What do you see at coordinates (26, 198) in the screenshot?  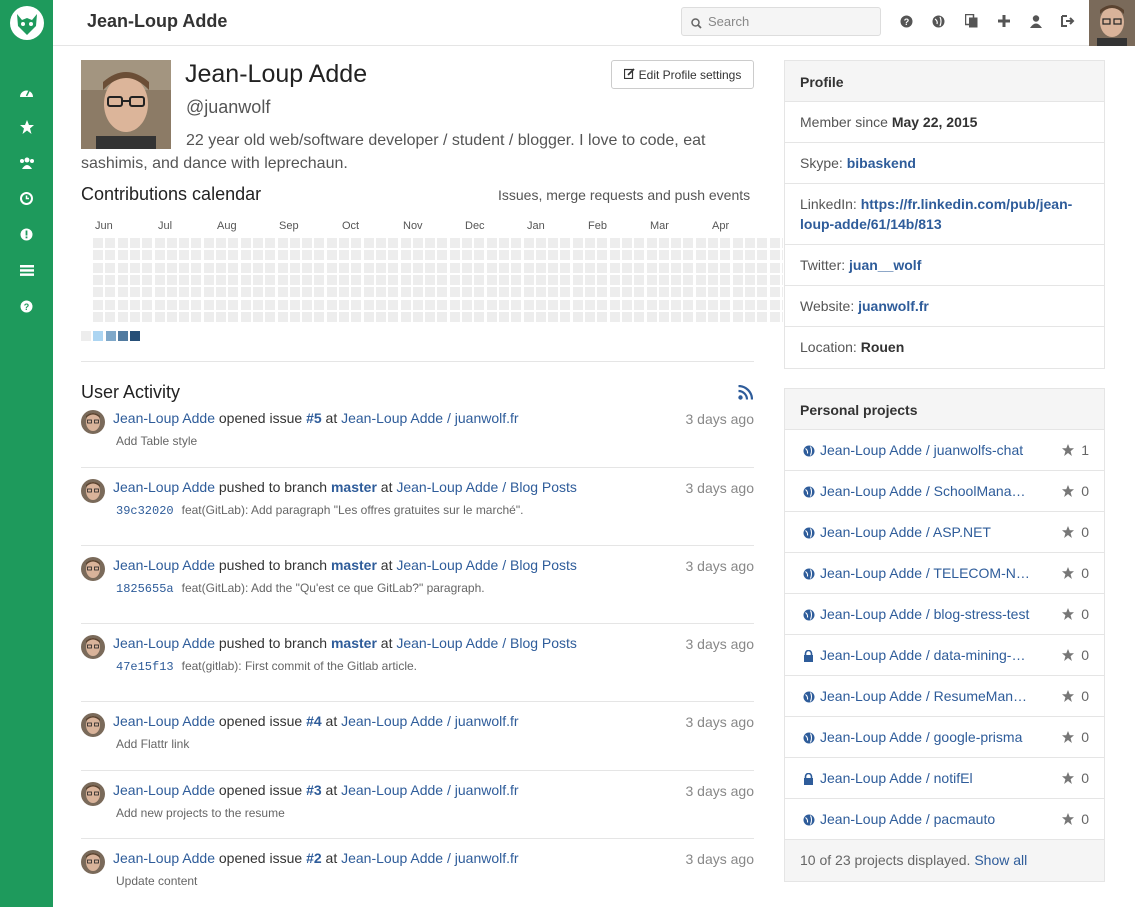 I see `clock-icon` at bounding box center [26, 198].